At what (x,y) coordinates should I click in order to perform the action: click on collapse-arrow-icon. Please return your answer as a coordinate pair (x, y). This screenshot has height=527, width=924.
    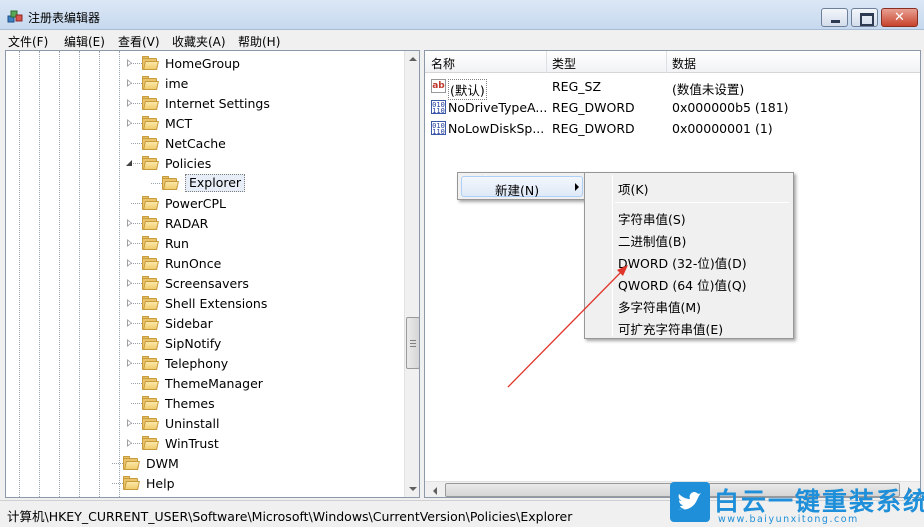
    Looking at the image, I should click on (129, 163).